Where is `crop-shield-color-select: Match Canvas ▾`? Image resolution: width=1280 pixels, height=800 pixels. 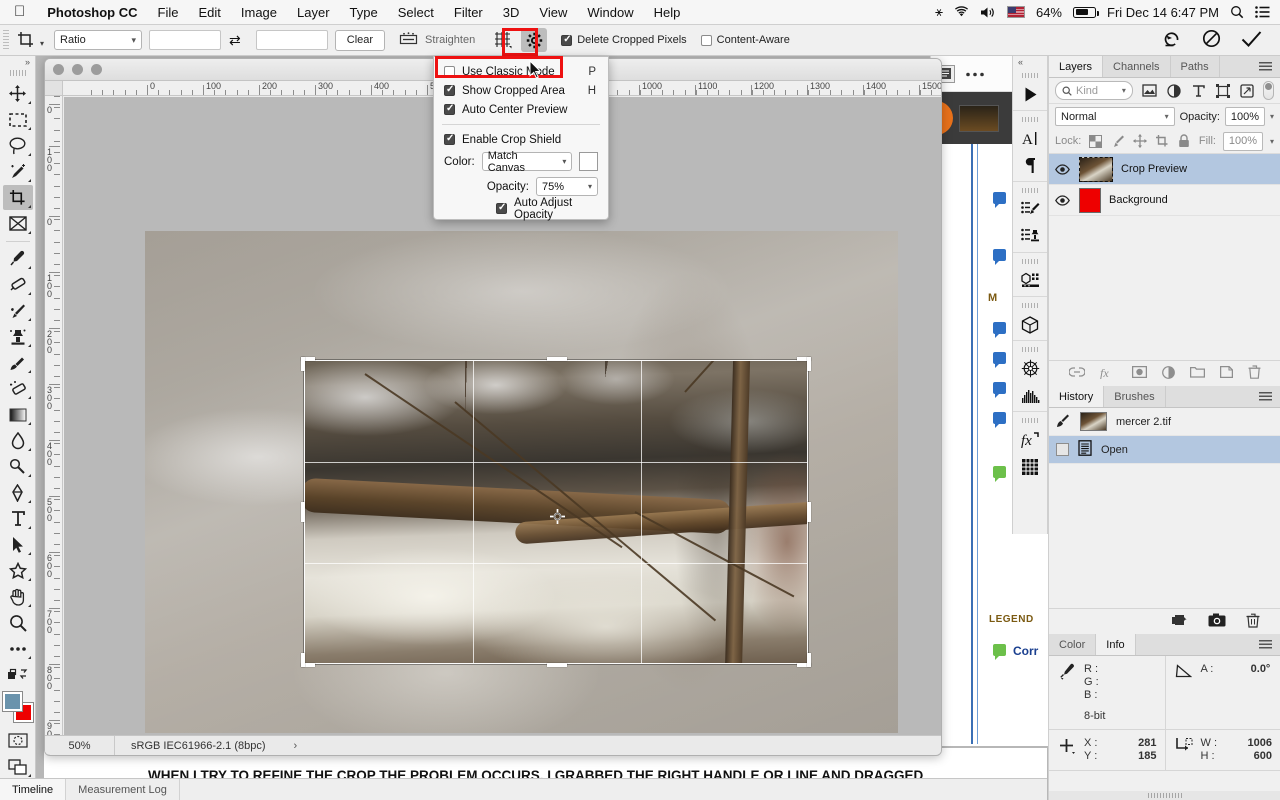
crop-shield-color-select: Match Canvas ▾ is located at coordinates (527, 162).